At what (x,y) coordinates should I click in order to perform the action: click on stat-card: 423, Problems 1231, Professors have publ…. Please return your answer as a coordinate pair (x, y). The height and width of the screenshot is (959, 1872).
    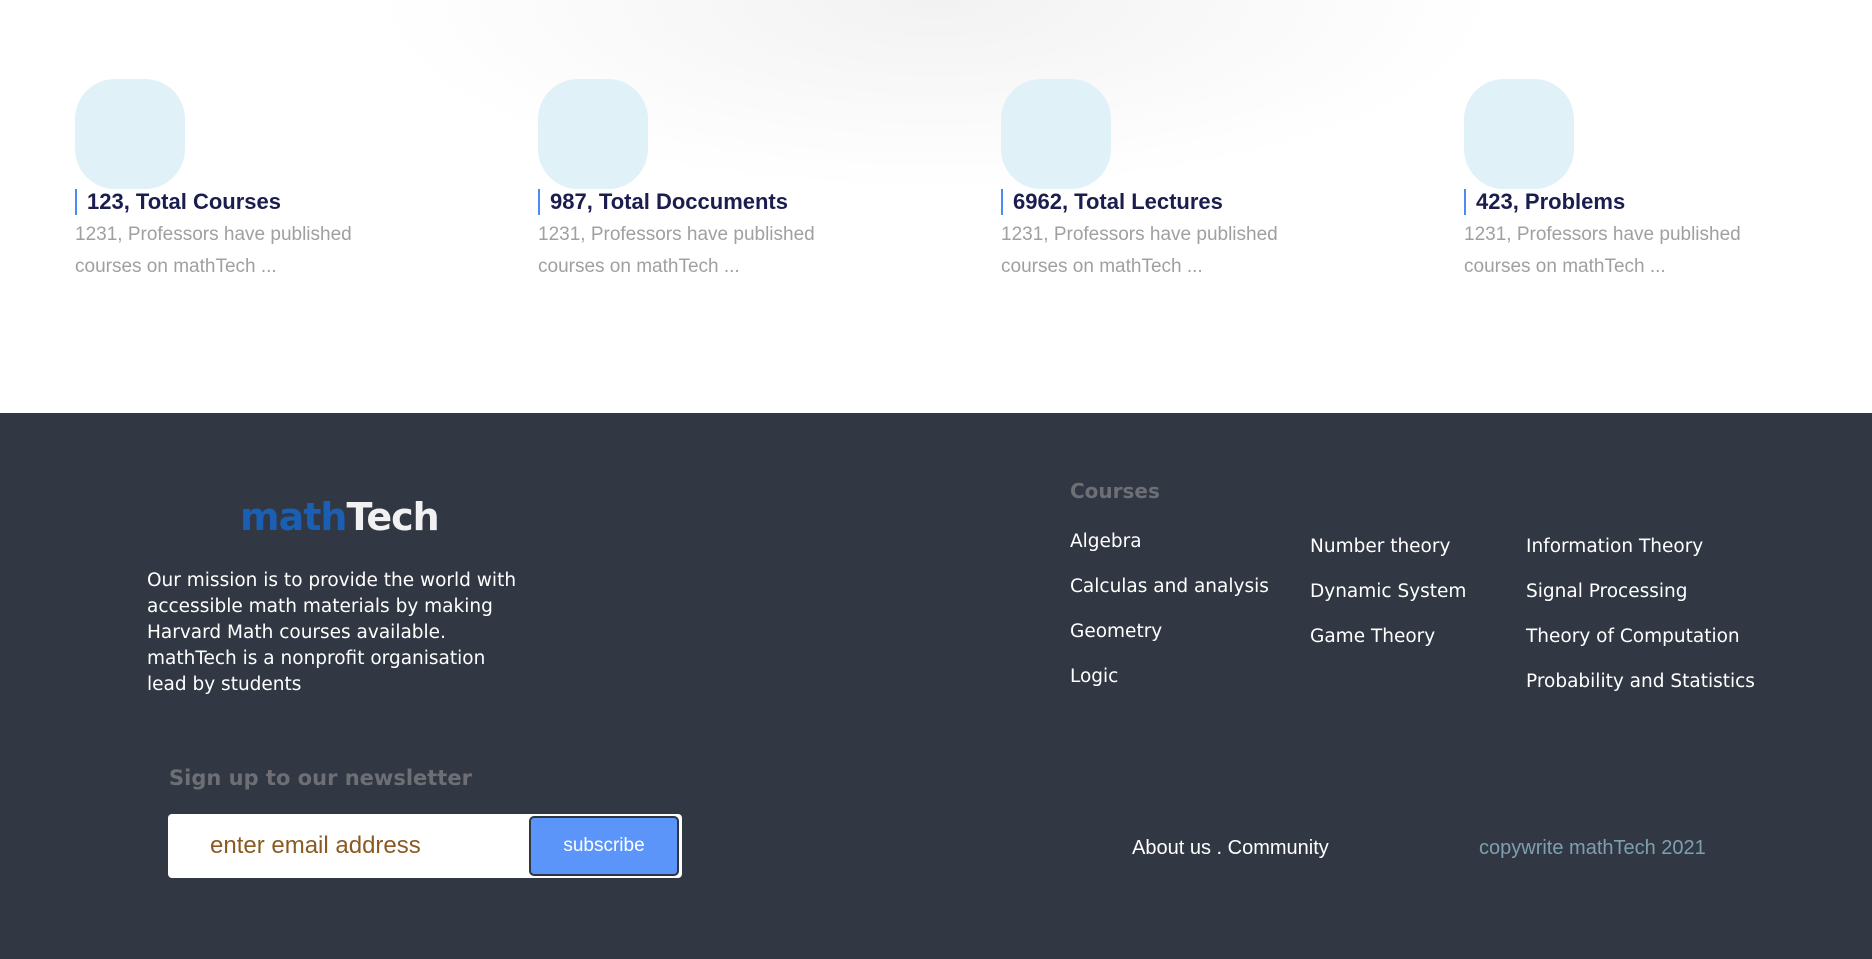
    Looking at the image, I should click on (1644, 181).